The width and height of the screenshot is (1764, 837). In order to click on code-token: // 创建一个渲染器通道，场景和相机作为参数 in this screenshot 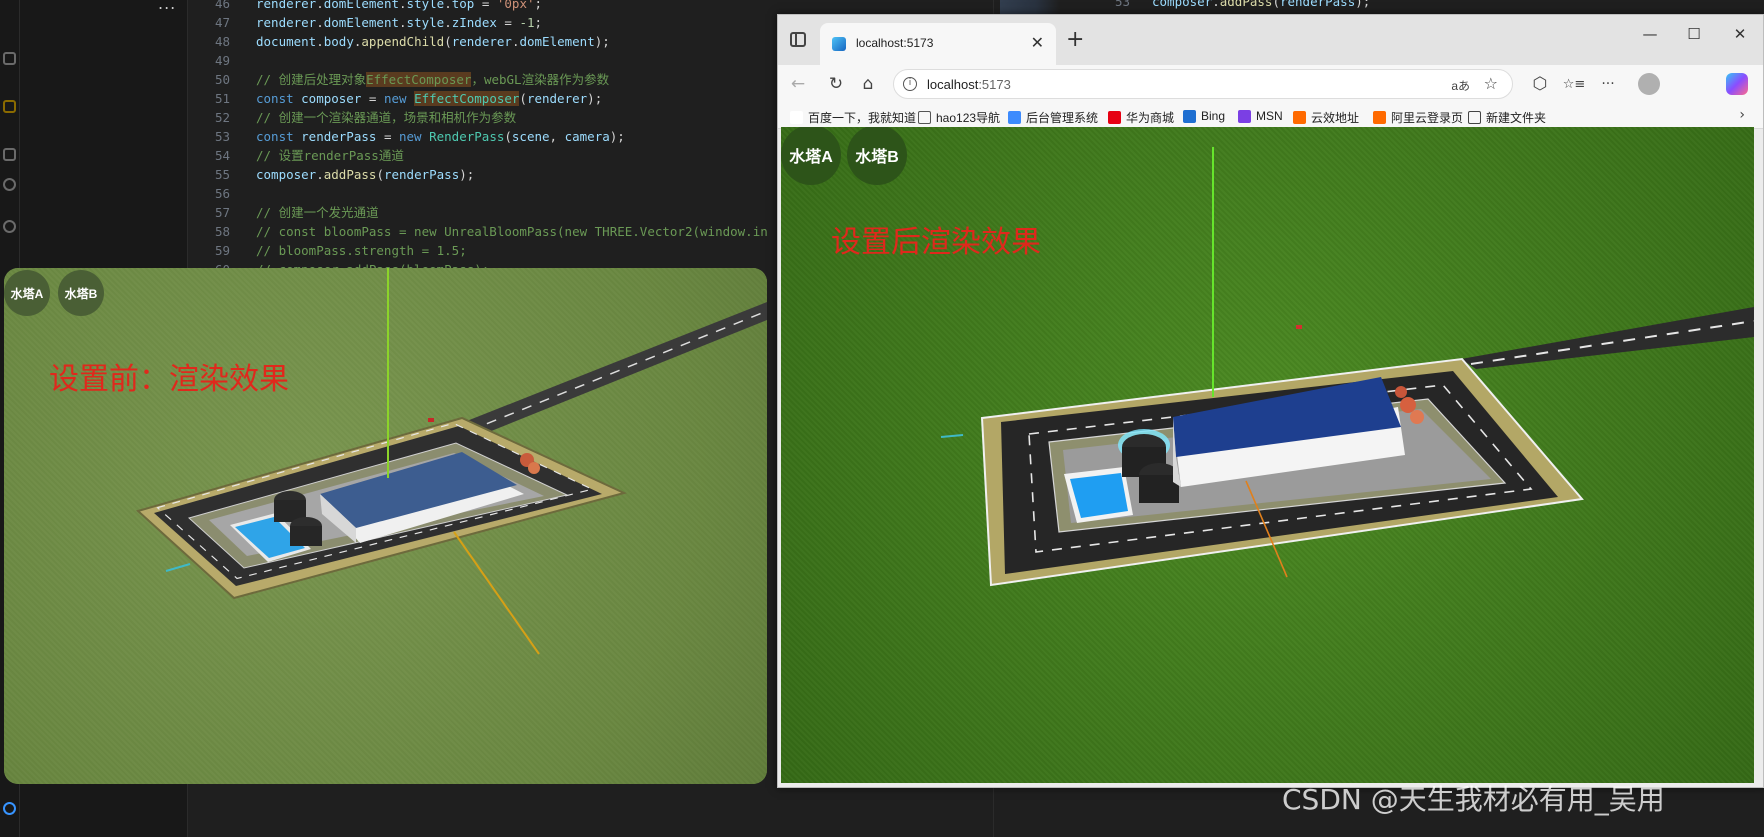, I will do `click(386, 117)`.